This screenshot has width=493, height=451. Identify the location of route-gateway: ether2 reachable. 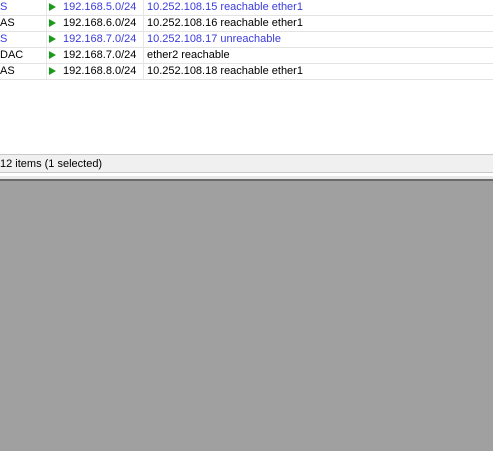
(188, 55).